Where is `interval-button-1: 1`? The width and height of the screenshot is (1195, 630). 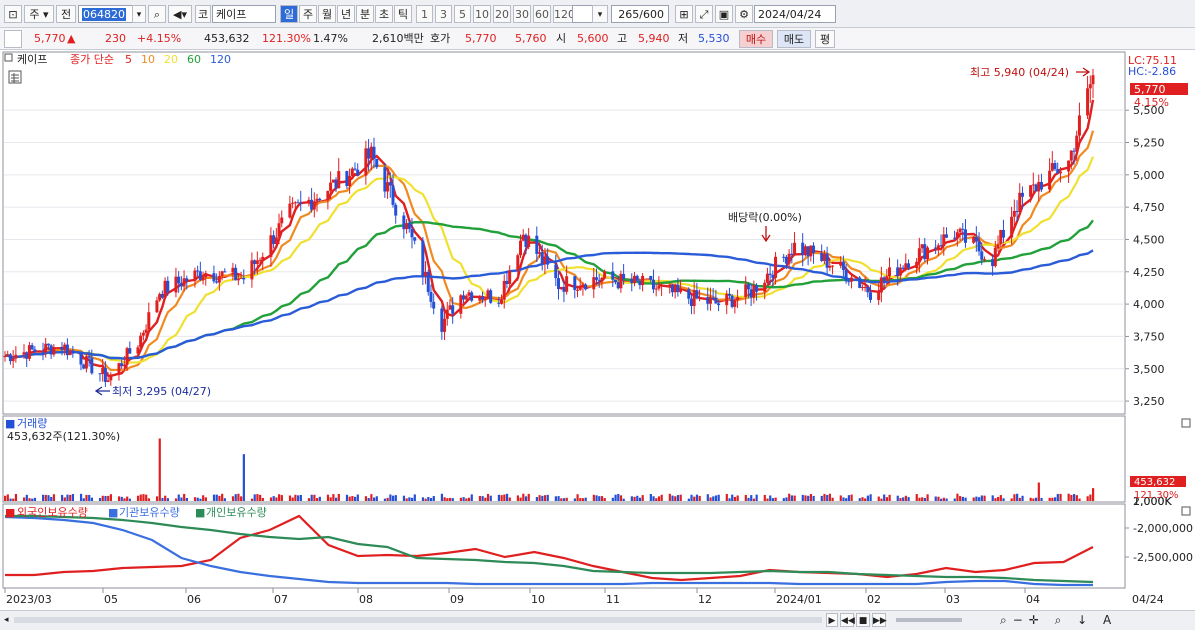 interval-button-1: 1 is located at coordinates (424, 14).